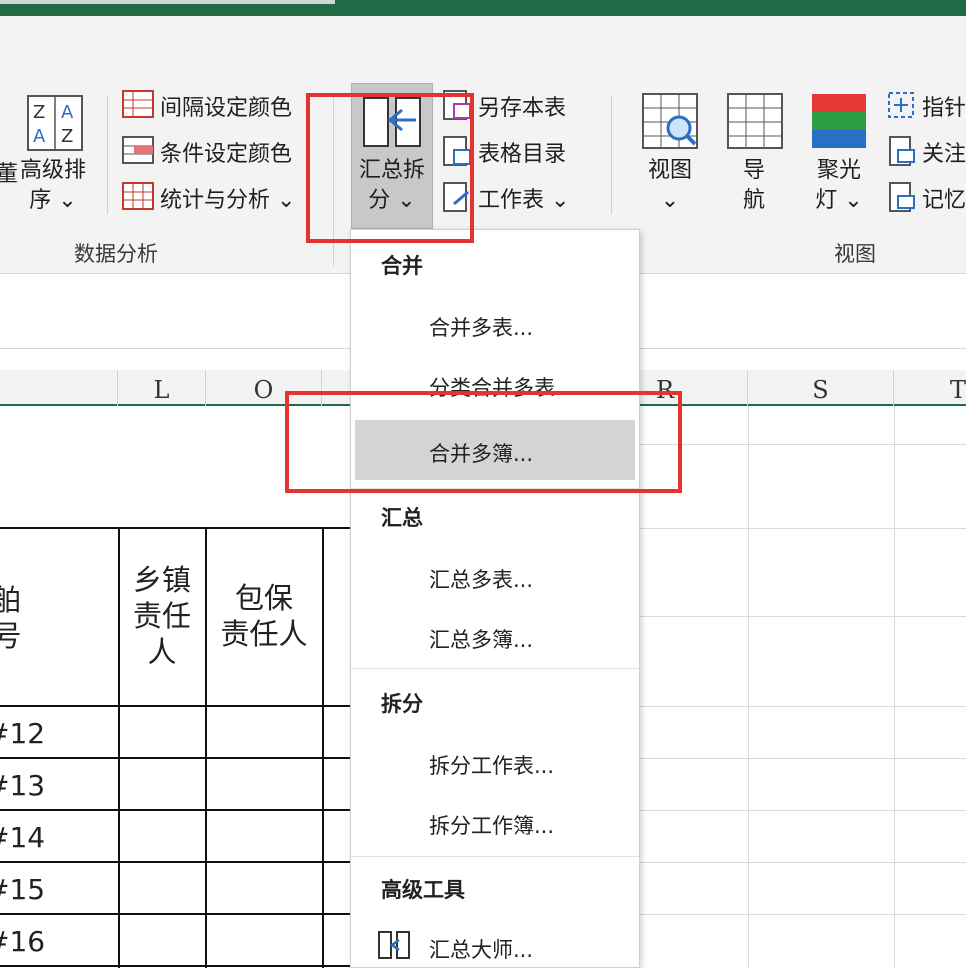 The height and width of the screenshot is (968, 966). Describe the element at coordinates (59, 388) in the screenshot. I see `column-header-blank` at that location.